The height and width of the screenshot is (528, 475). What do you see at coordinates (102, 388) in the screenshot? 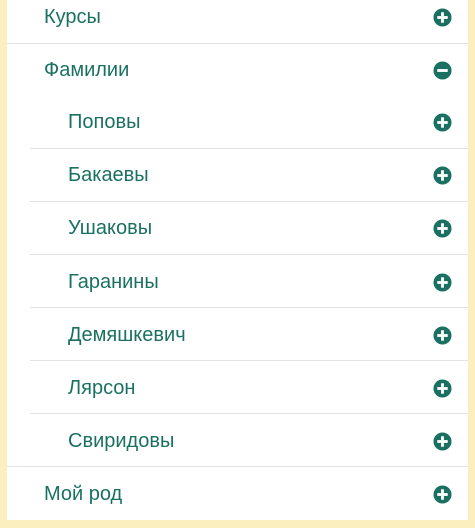
I see `submenu-item-label: Лярсон` at bounding box center [102, 388].